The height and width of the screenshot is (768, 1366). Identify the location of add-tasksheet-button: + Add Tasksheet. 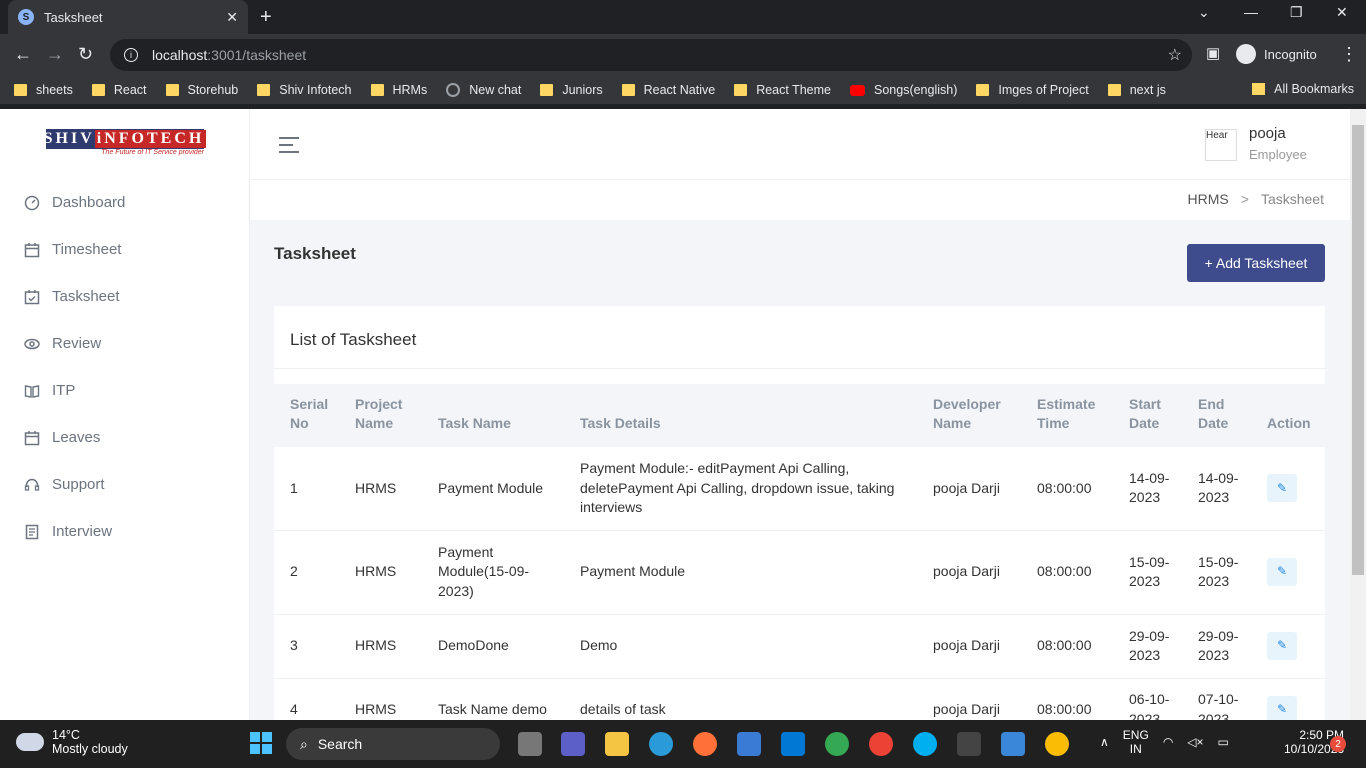
(1256, 263).